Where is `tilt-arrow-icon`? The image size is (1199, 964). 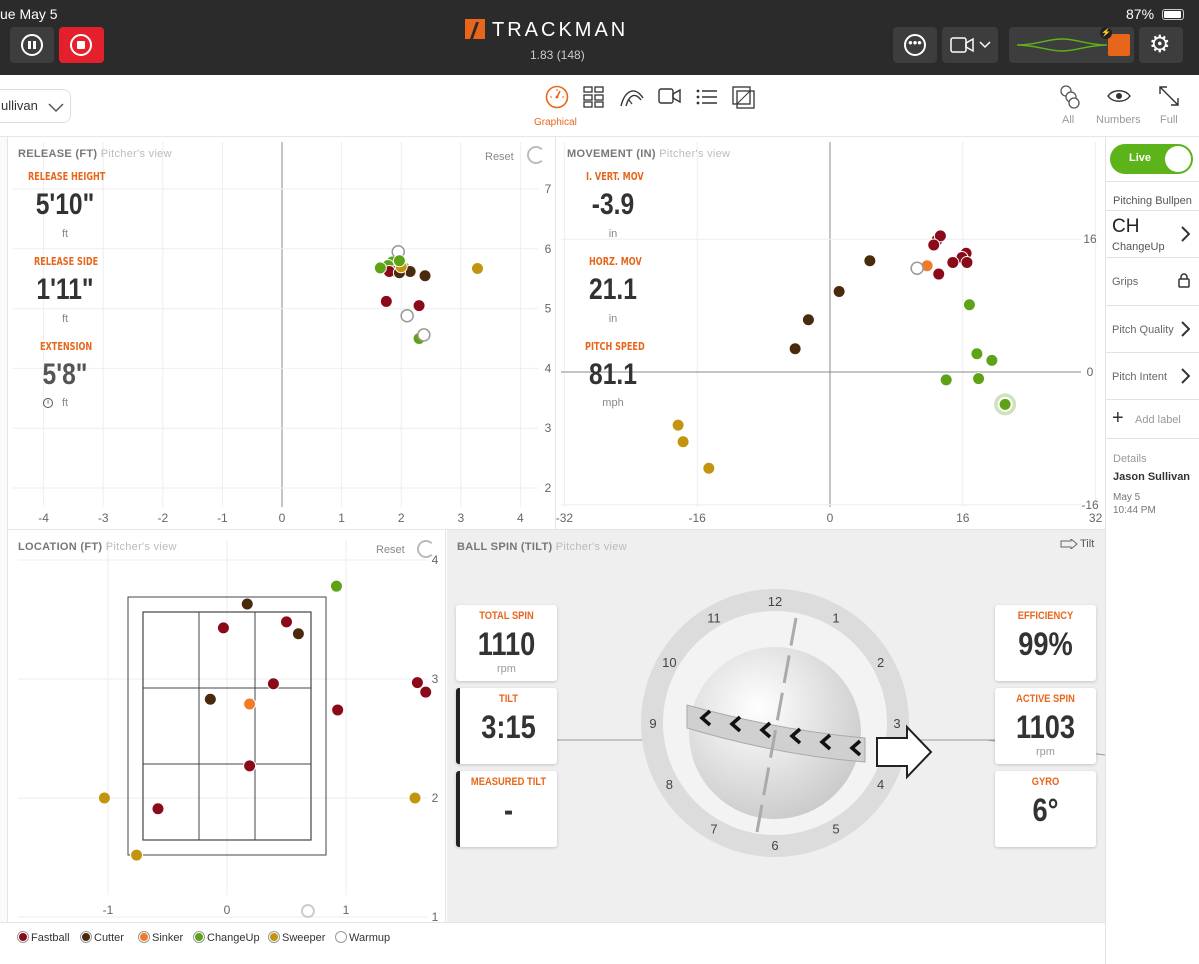
tilt-arrow-icon is located at coordinates (1069, 544).